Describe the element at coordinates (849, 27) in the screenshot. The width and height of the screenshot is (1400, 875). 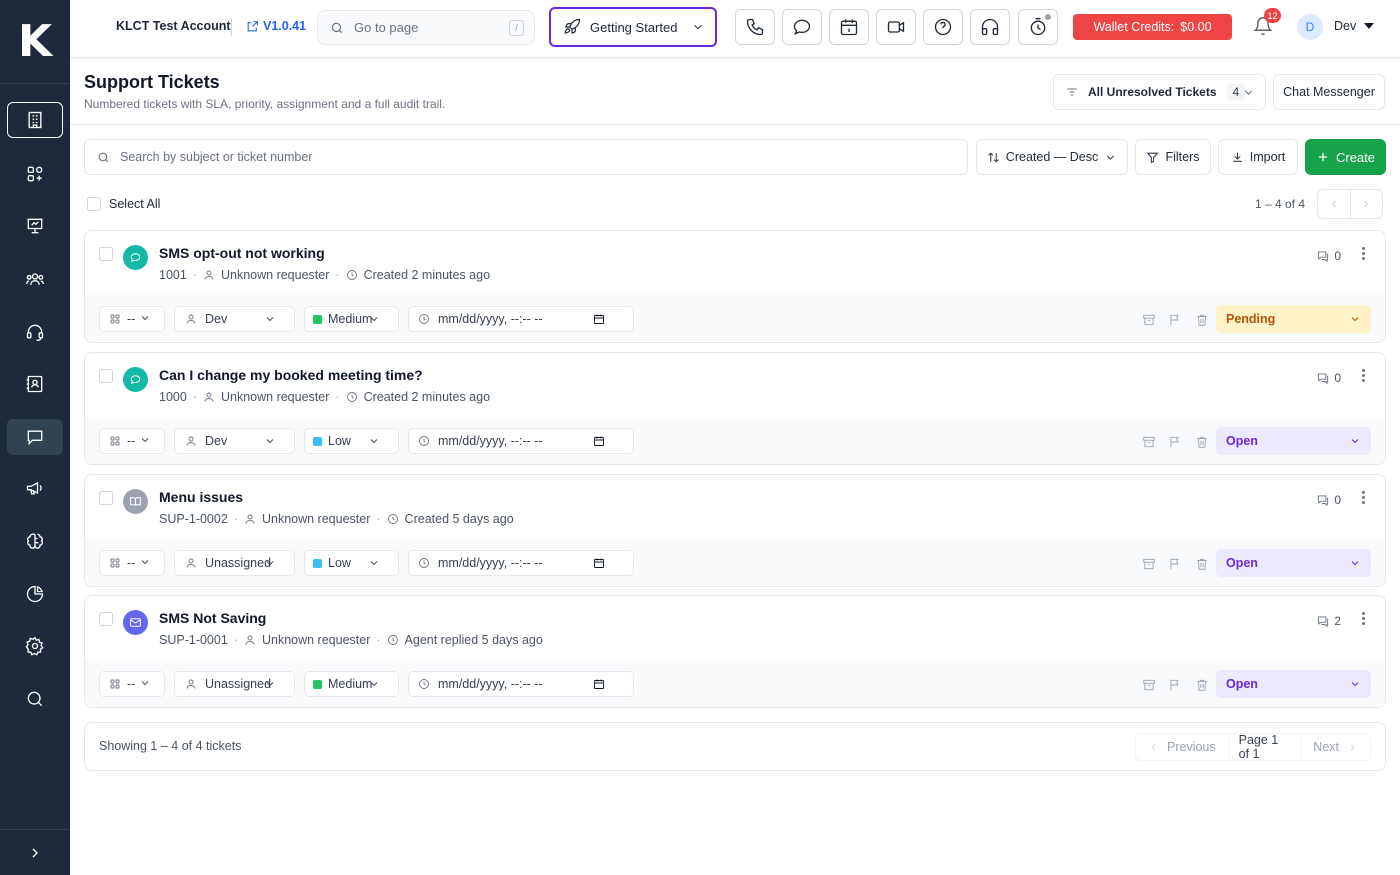
I see `calendar-button` at that location.